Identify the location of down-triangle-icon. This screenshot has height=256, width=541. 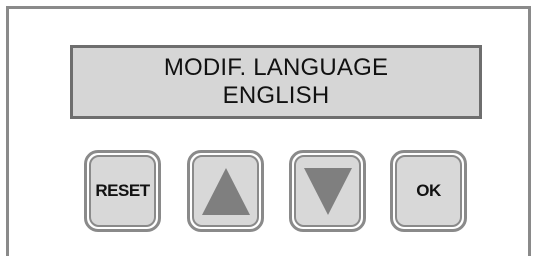
(327, 191).